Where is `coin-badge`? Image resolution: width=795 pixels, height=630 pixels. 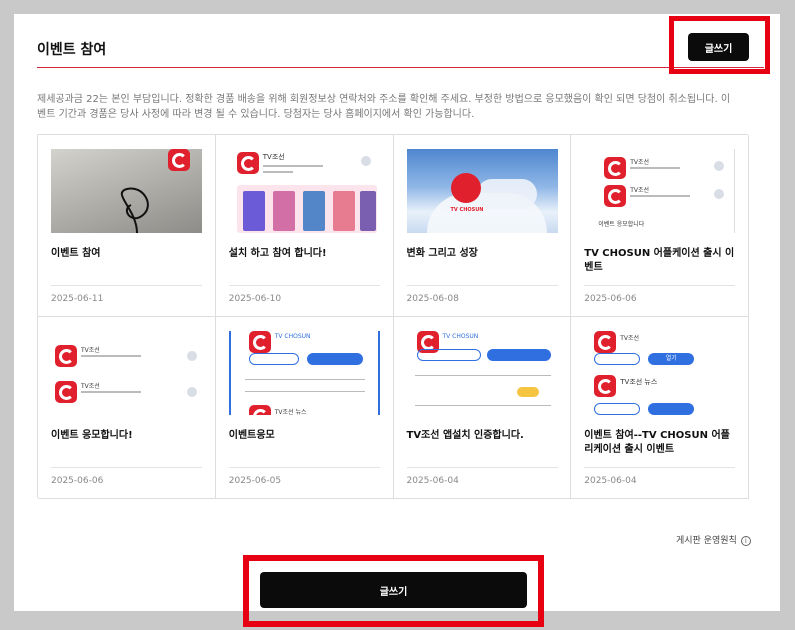 coin-badge is located at coordinates (527, 392).